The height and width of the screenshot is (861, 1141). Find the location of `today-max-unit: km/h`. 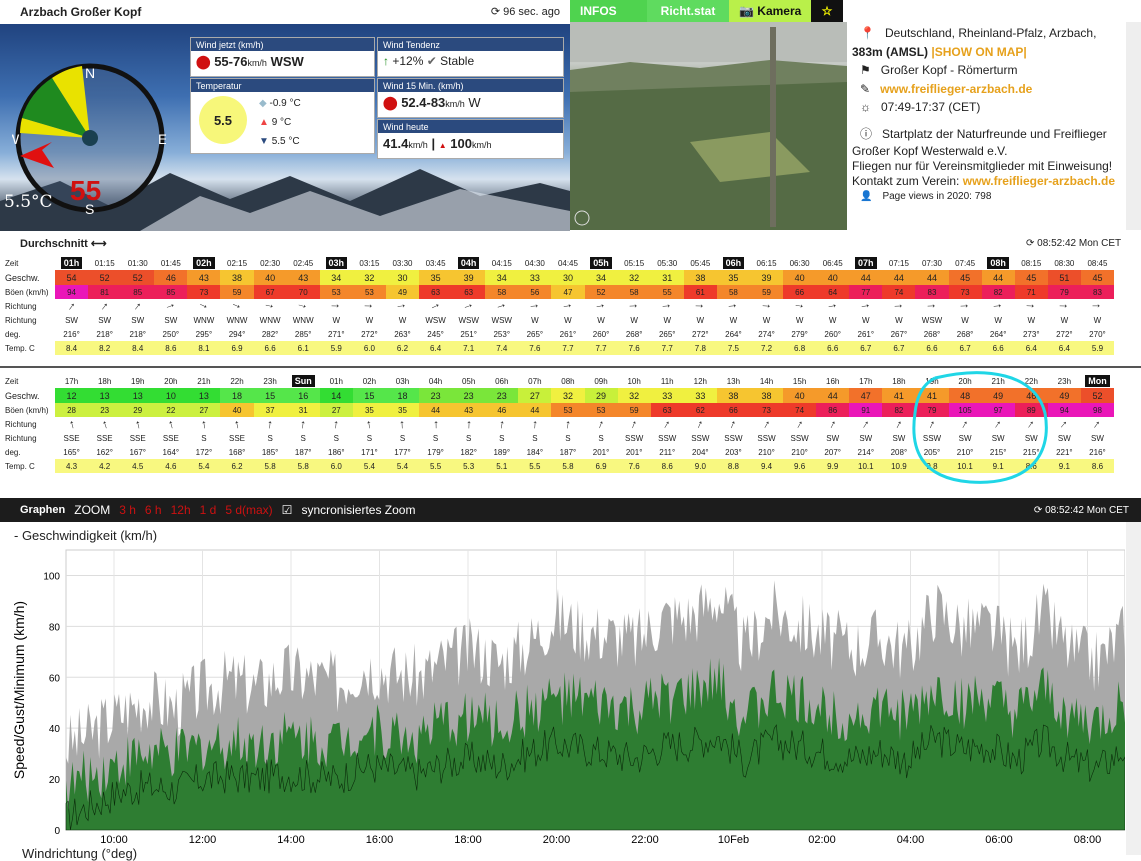

today-max-unit: km/h is located at coordinates (481, 145).